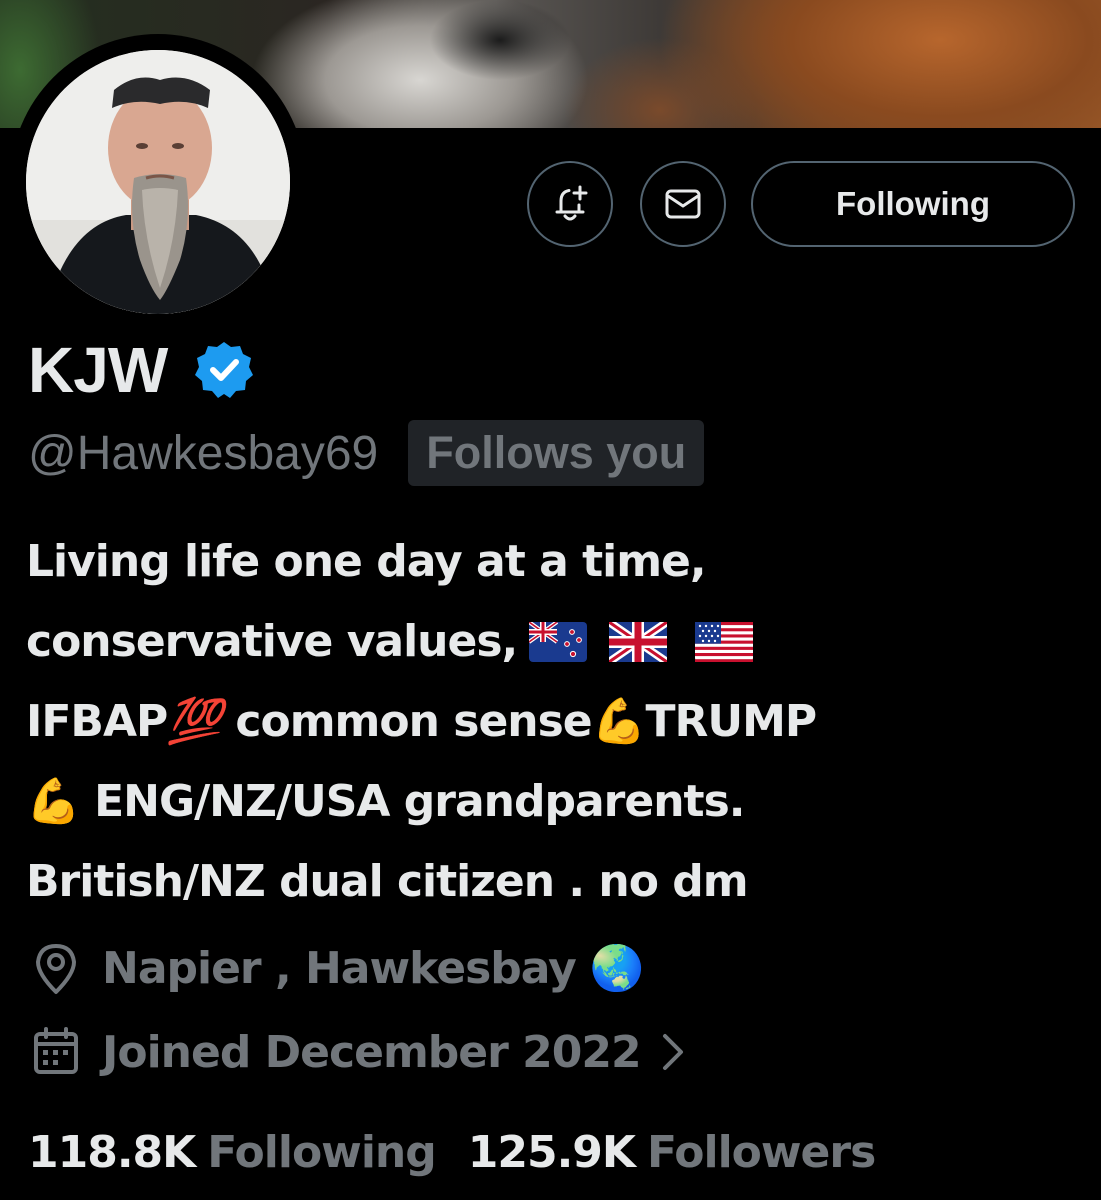 This screenshot has width=1101, height=1200. What do you see at coordinates (387, 881) in the screenshot?
I see `bio-line-5: British/NZ dual citizen . no dm` at bounding box center [387, 881].